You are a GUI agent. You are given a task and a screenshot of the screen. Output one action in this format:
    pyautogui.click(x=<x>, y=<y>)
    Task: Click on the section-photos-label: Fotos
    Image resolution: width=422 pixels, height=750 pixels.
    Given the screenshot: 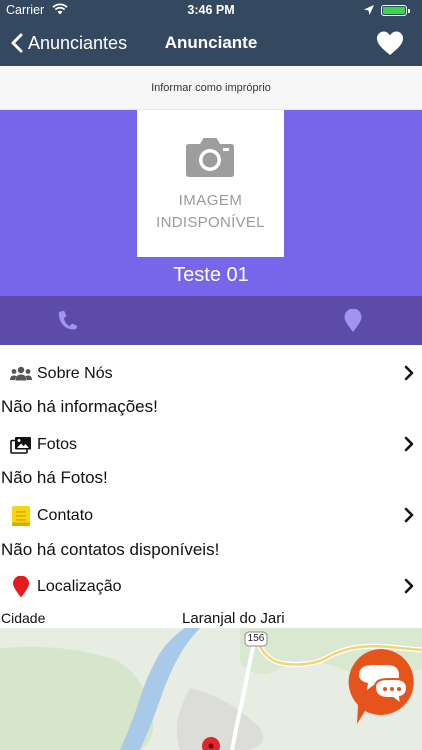 What is the action you would take?
    pyautogui.click(x=57, y=444)
    